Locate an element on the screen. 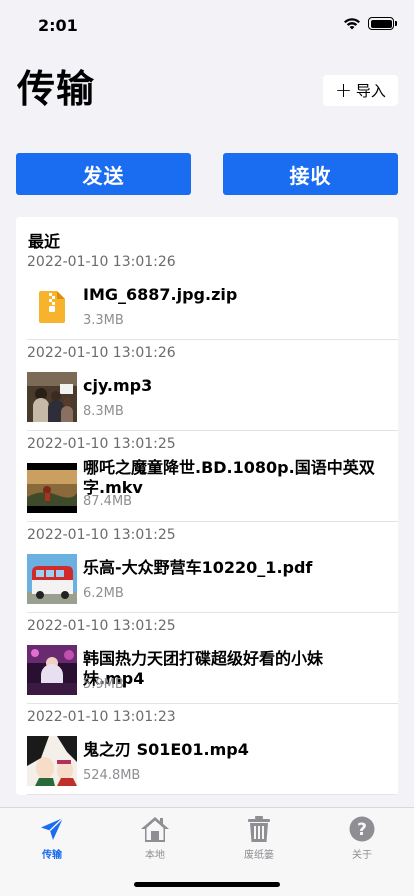  pdf-thumbnail is located at coordinates (52, 579).